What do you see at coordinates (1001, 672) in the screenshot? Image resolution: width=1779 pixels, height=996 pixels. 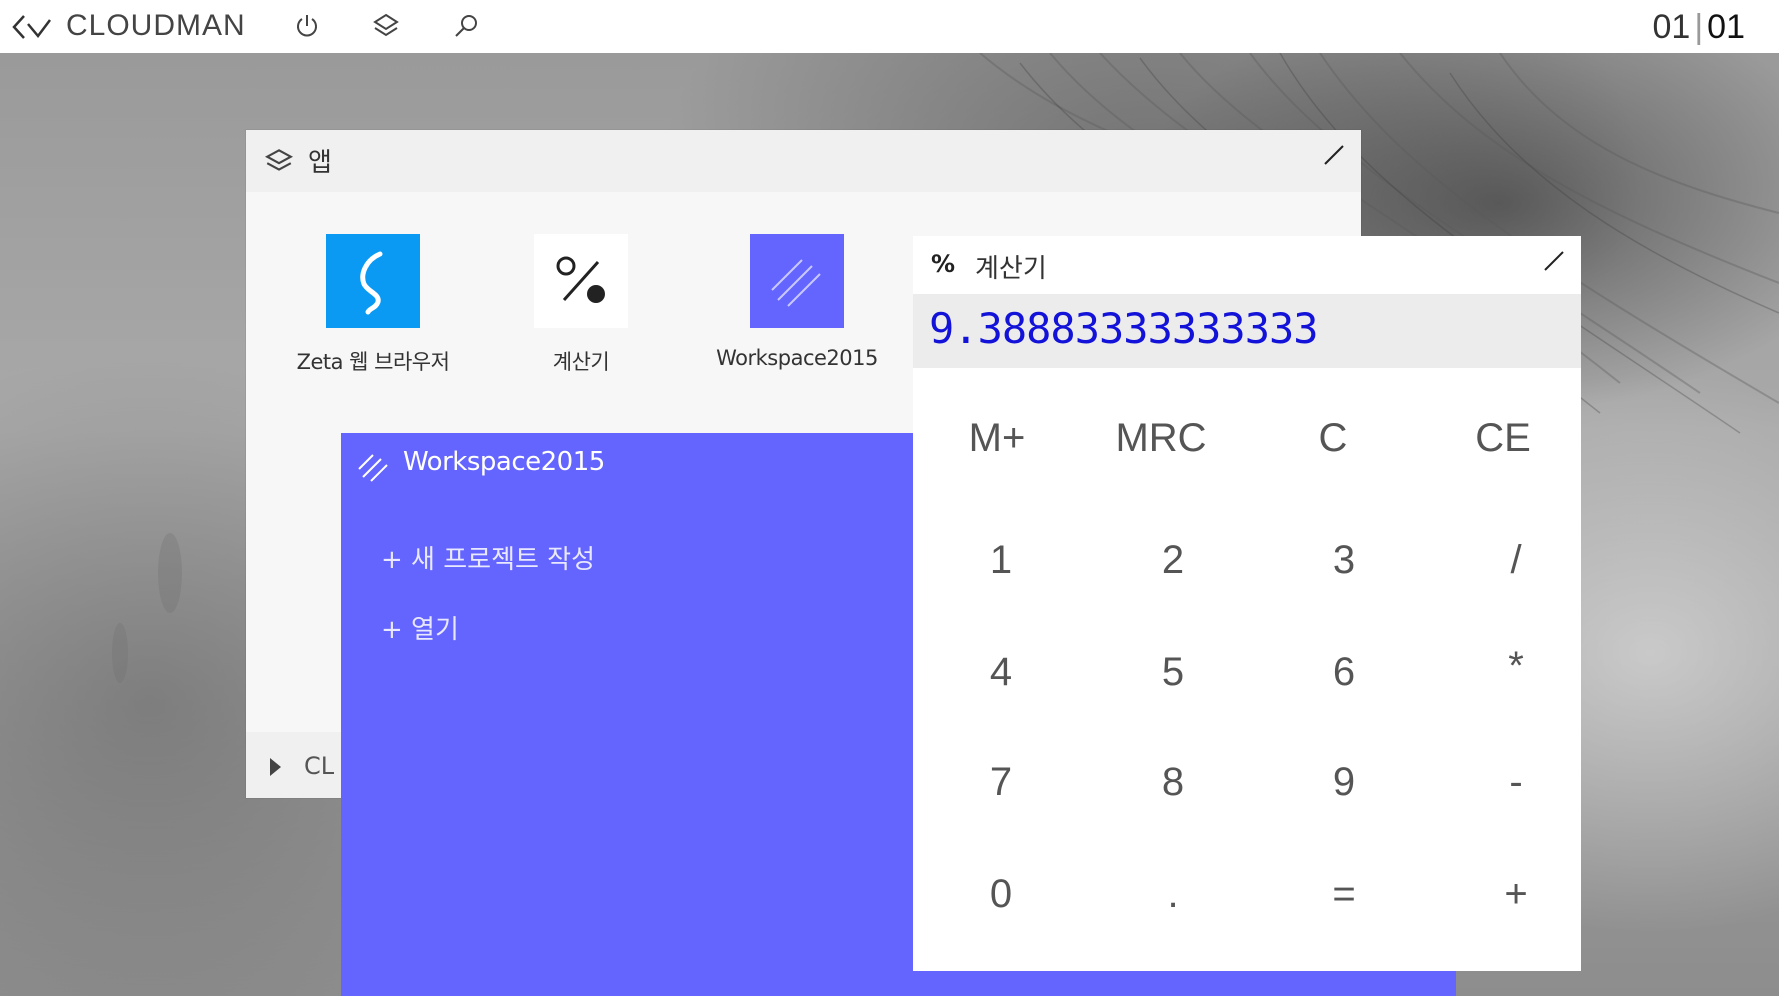 I see `key-4: 4` at bounding box center [1001, 672].